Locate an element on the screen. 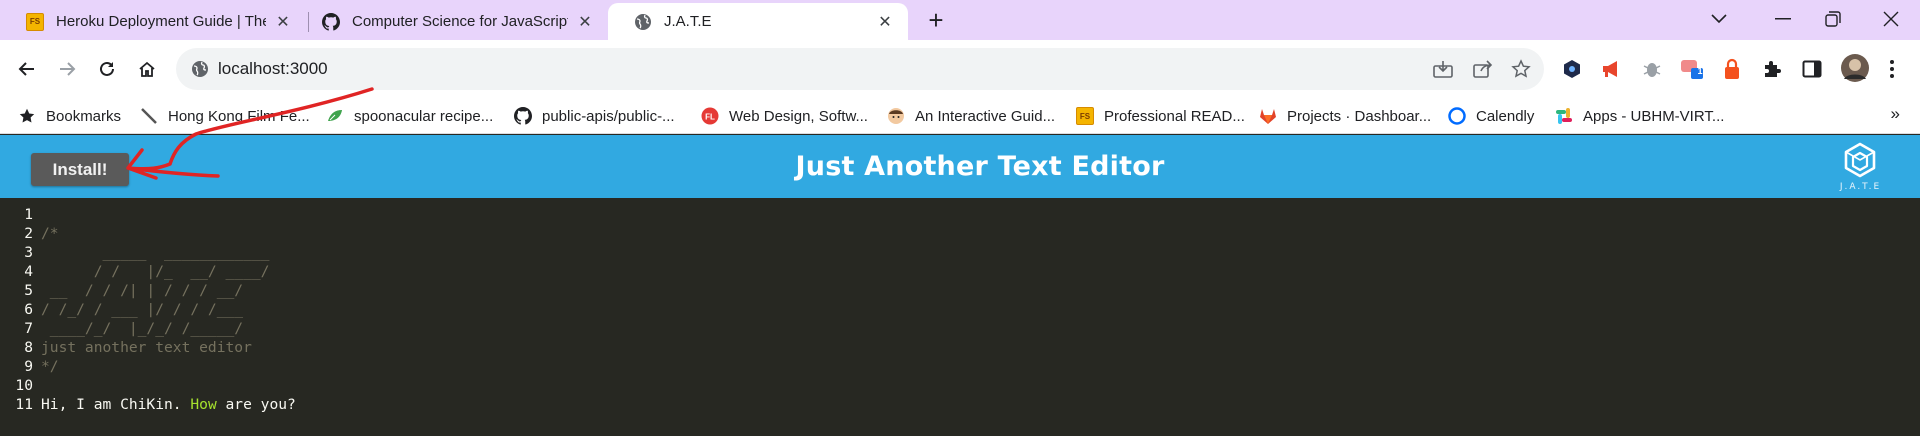  restore-icon is located at coordinates (1833, 19).